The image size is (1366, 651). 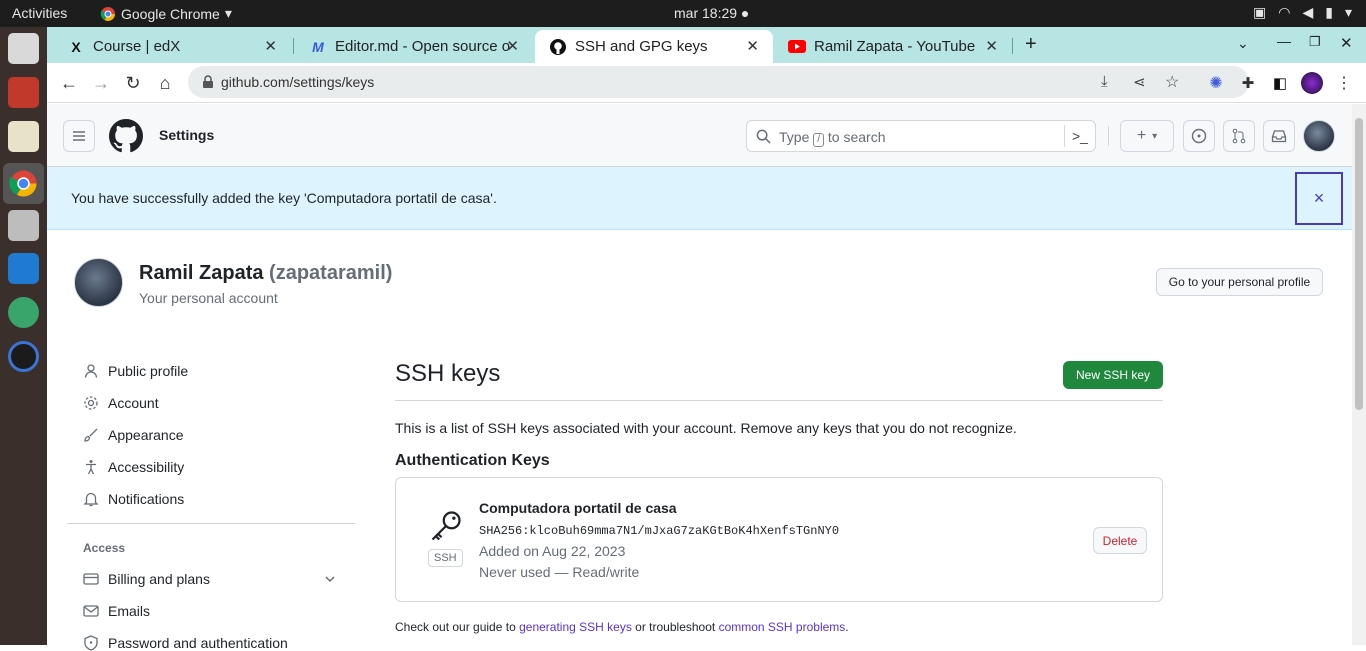 I want to click on key-title: Computadora portatil de casa, so click(x=578, y=508).